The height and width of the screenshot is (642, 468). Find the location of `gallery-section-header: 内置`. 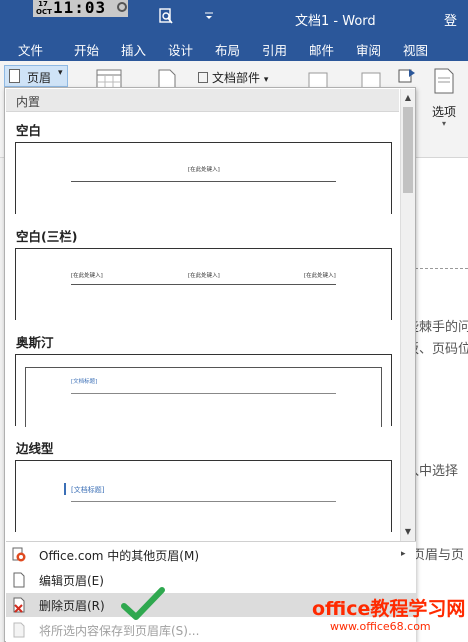

gallery-section-header: 内置 is located at coordinates (202, 100).